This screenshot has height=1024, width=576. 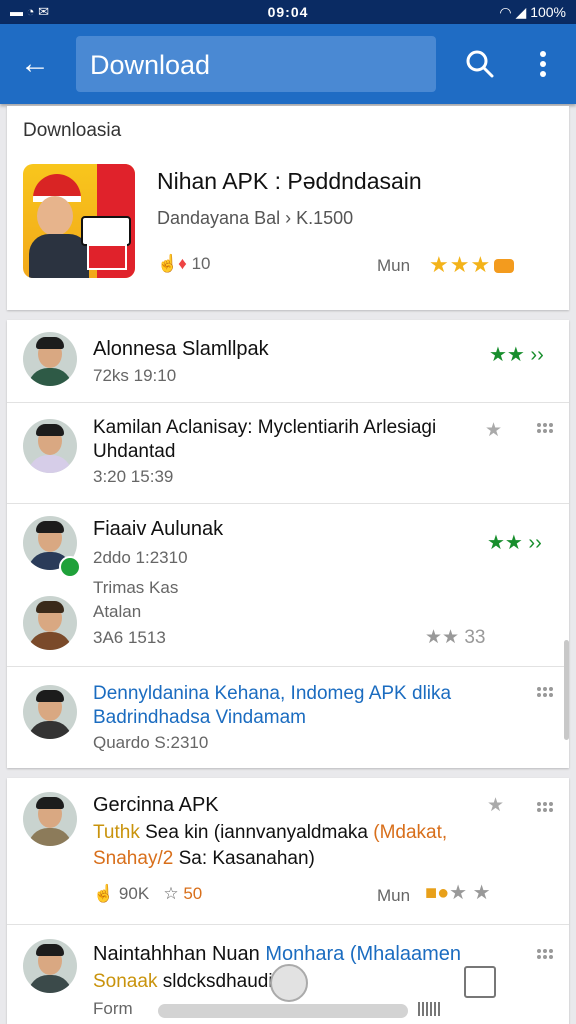 What do you see at coordinates (288, 361) in the screenshot?
I see `list-item: Alonnesa Slamllpak 72ks 19:10 ★★ ››` at bounding box center [288, 361].